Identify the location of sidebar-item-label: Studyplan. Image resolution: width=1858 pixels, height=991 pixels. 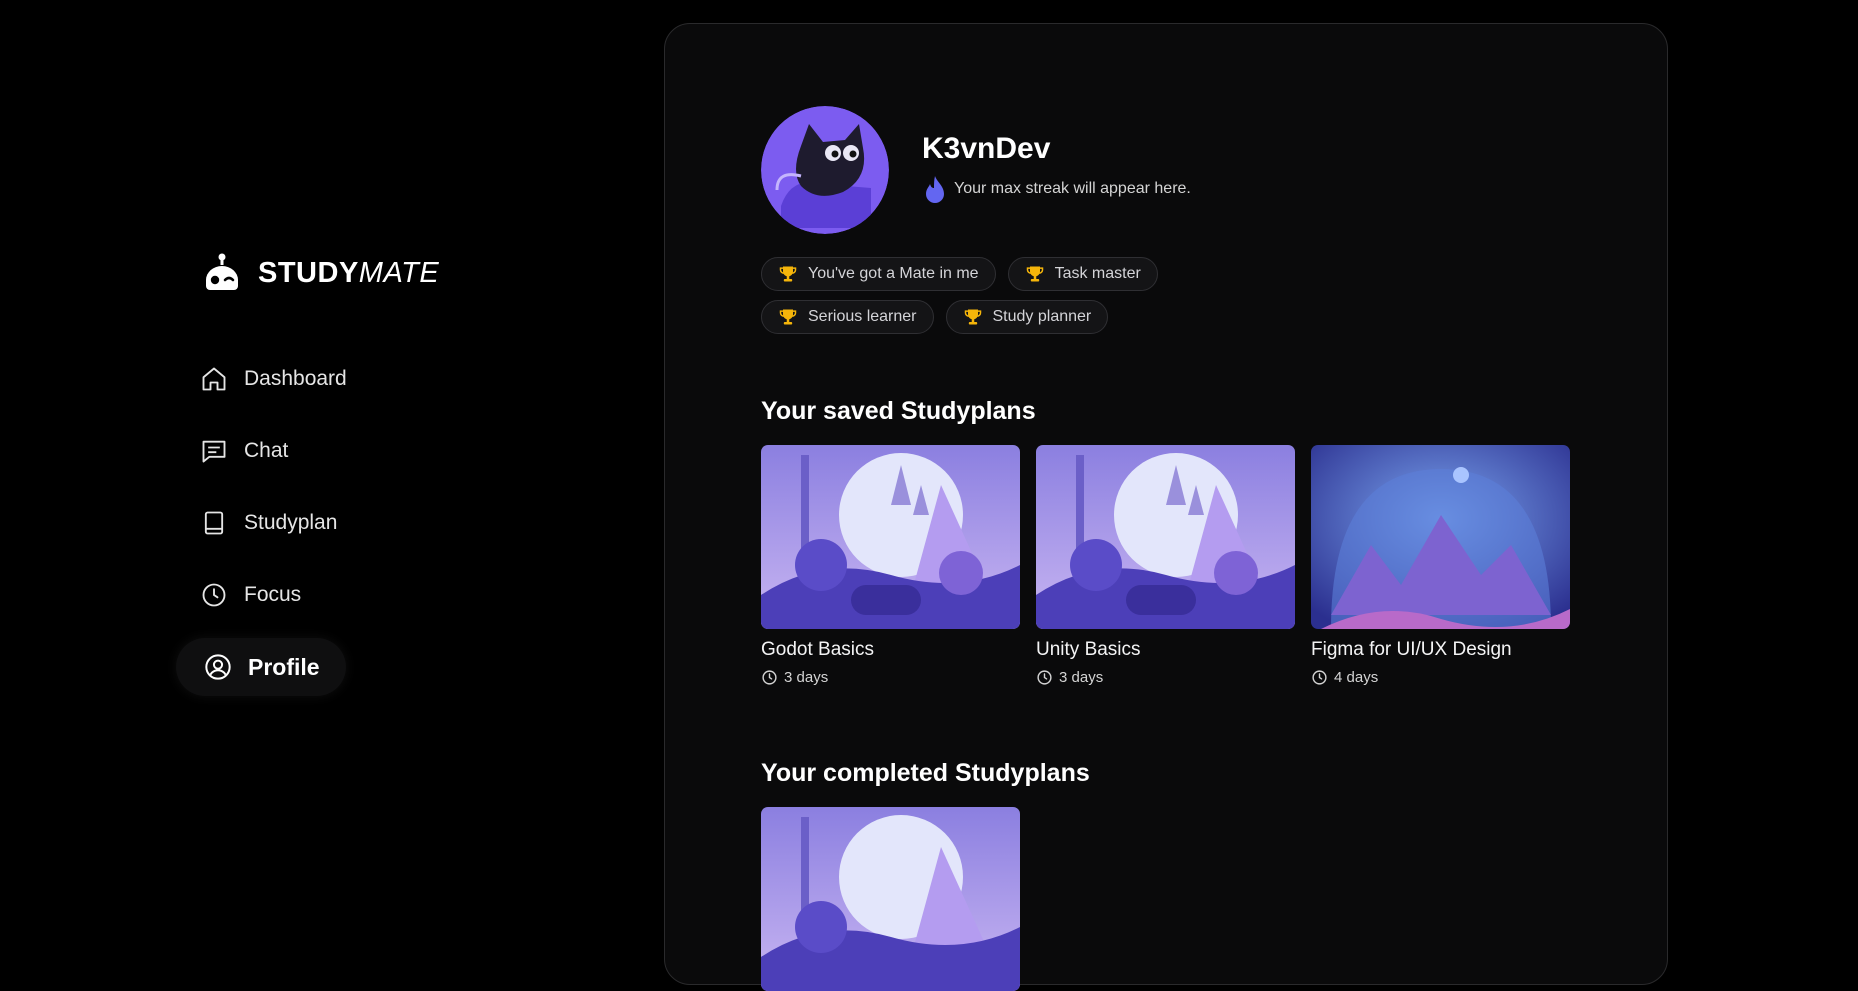
(291, 522).